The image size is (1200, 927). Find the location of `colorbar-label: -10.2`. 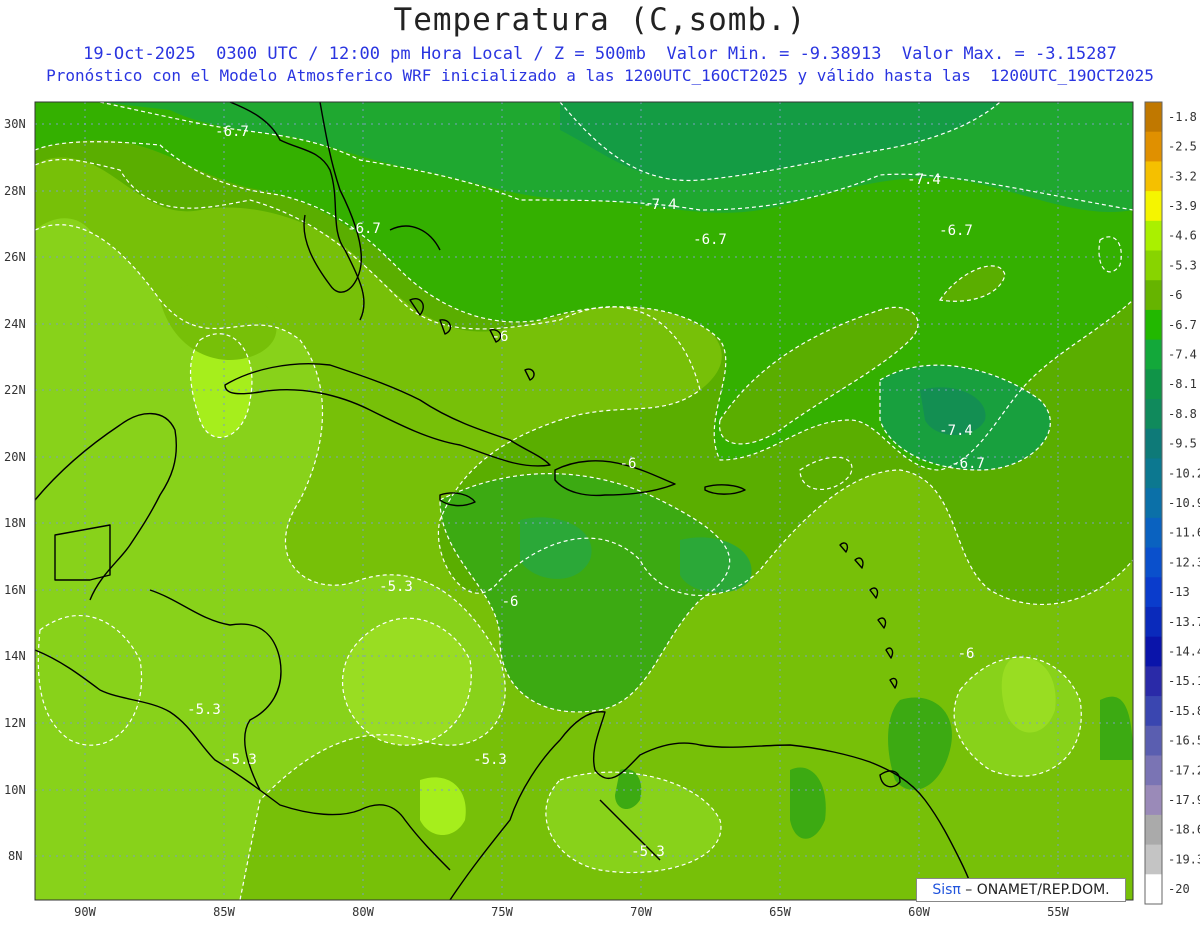

colorbar-label: -10.2 is located at coordinates (1184, 473).